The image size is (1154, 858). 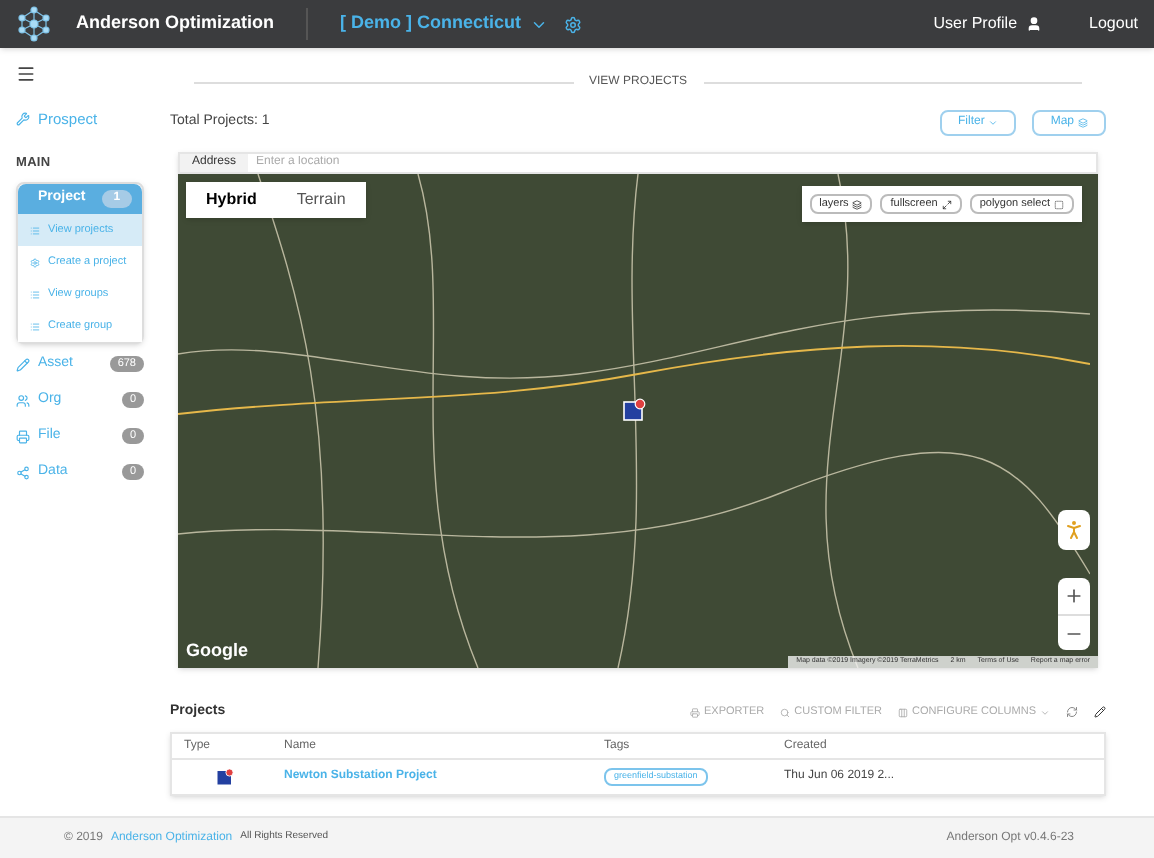 I want to click on menu-icon, so click(x=26, y=74).